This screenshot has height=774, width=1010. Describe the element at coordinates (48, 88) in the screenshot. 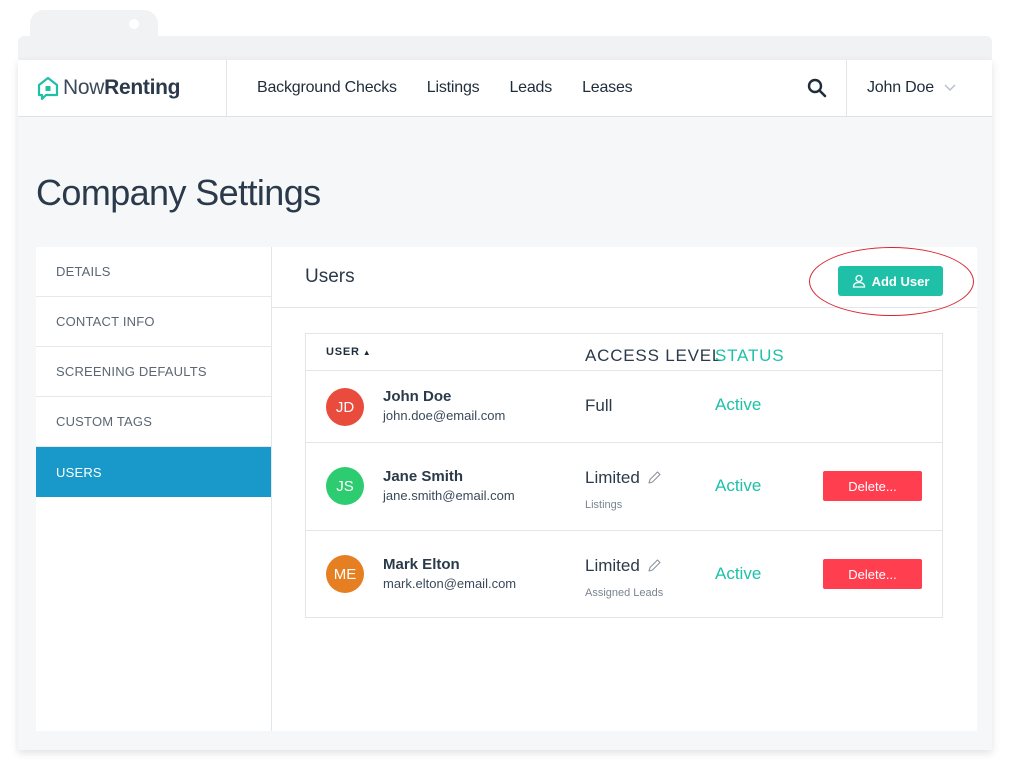

I see `house-chat-icon` at that location.